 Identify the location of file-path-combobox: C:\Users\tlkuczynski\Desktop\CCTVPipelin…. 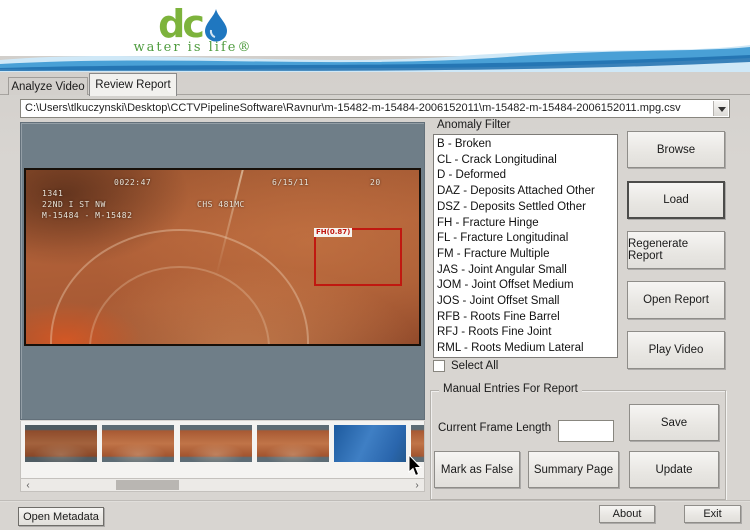
(375, 108).